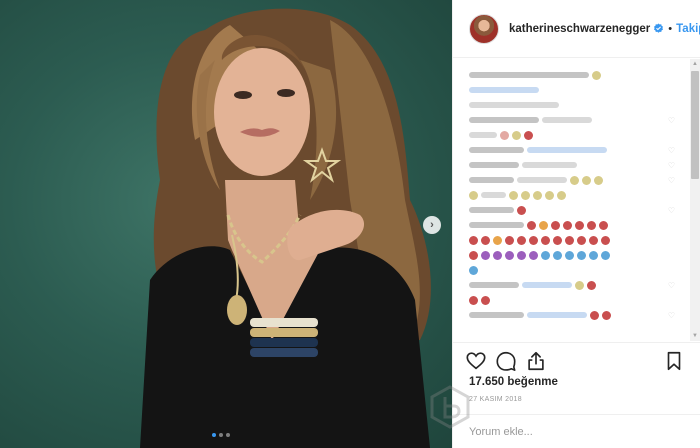  I want to click on speech-bubble-icon, so click(506, 361).